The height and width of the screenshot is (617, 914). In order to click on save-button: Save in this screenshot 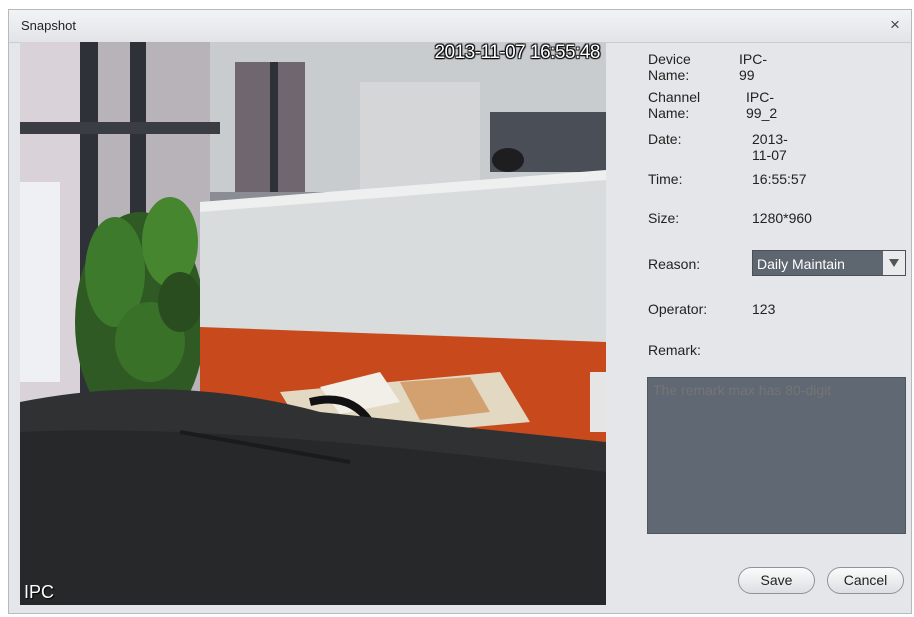, I will do `click(776, 580)`.